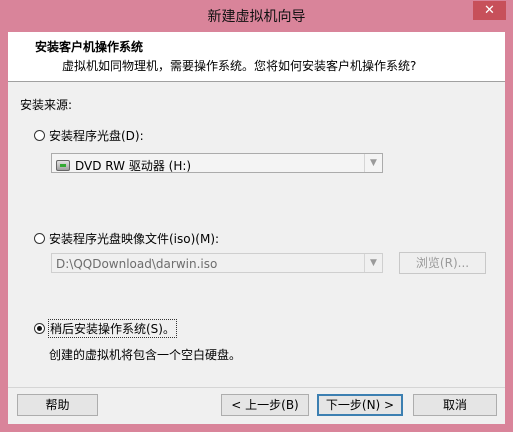  I want to click on cancel-button: 取消, so click(455, 405).